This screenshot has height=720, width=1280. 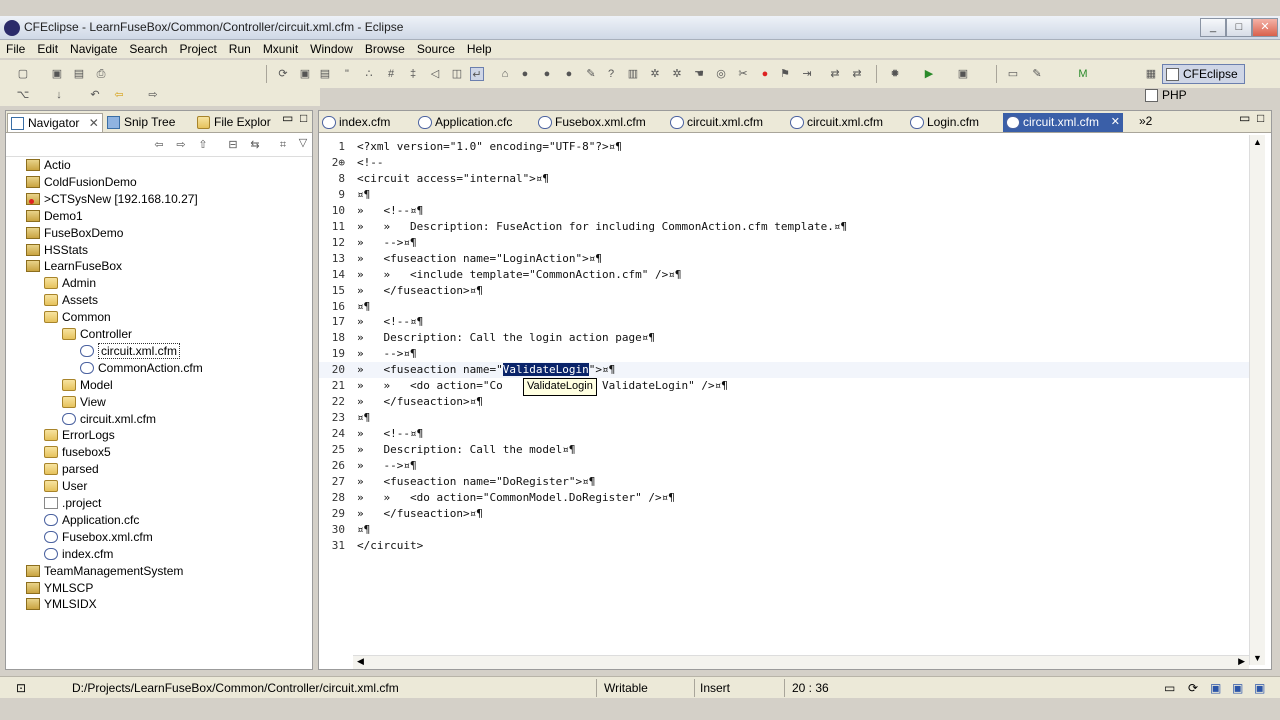 I want to click on tree-item: ErrorLogs, so click(x=79, y=435).